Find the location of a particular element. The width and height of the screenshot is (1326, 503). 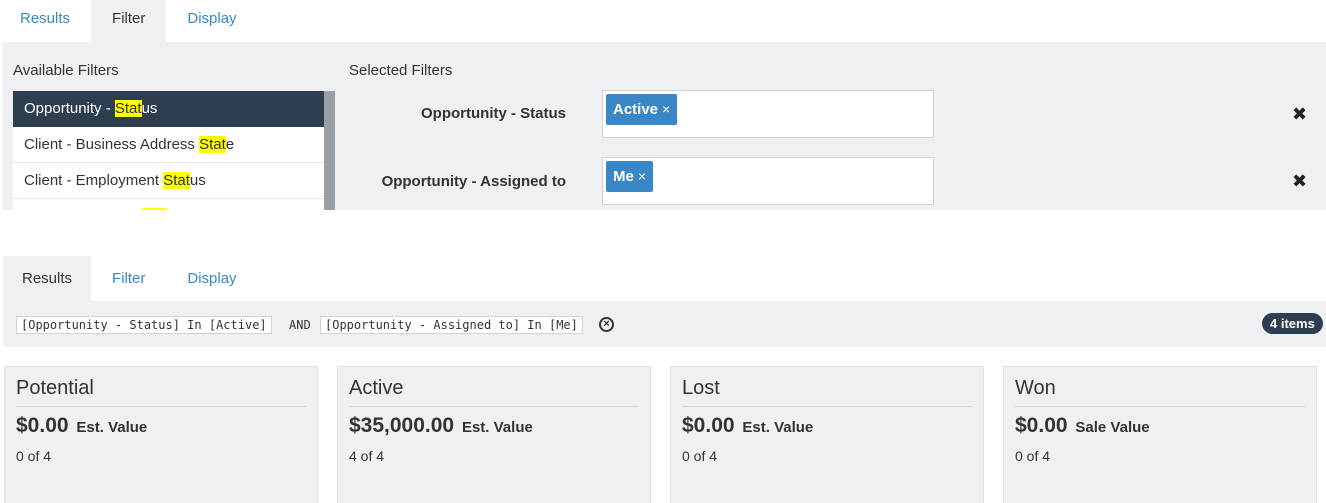

available-filter-item-partial is located at coordinates (169, 204).